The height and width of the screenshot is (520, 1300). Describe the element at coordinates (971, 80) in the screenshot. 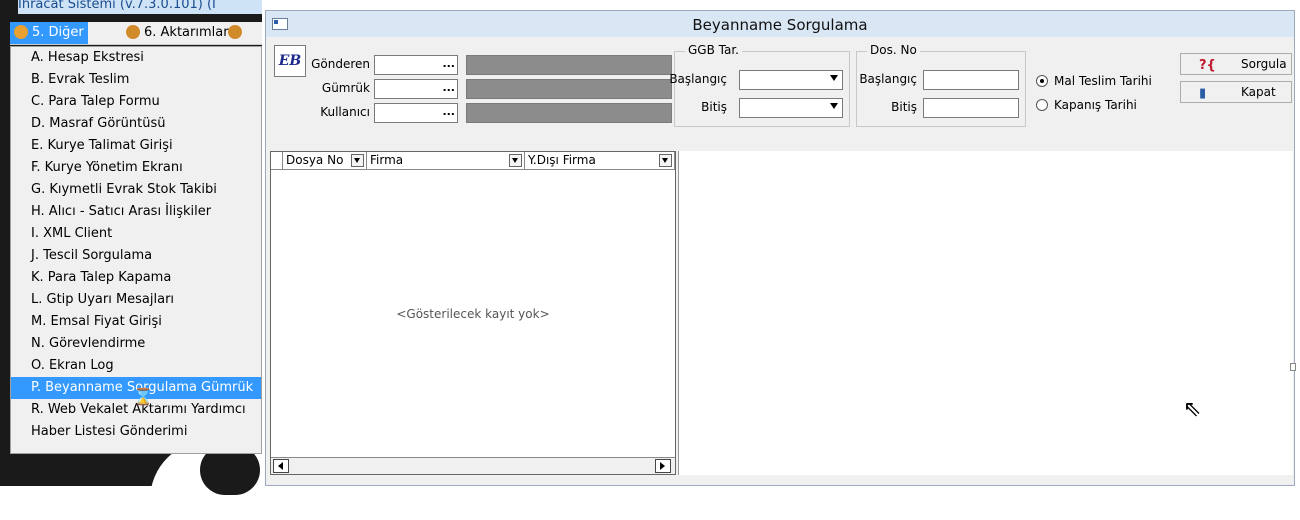

I see `dos-start-field` at that location.